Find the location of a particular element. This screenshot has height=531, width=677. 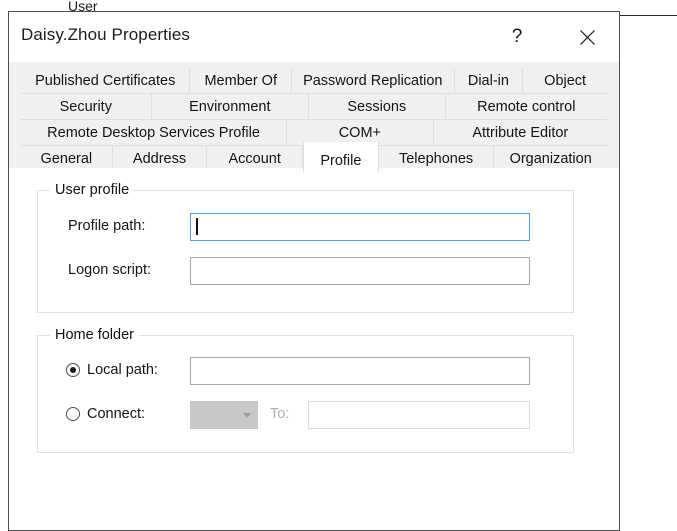

close-x-icon is located at coordinates (587, 37).